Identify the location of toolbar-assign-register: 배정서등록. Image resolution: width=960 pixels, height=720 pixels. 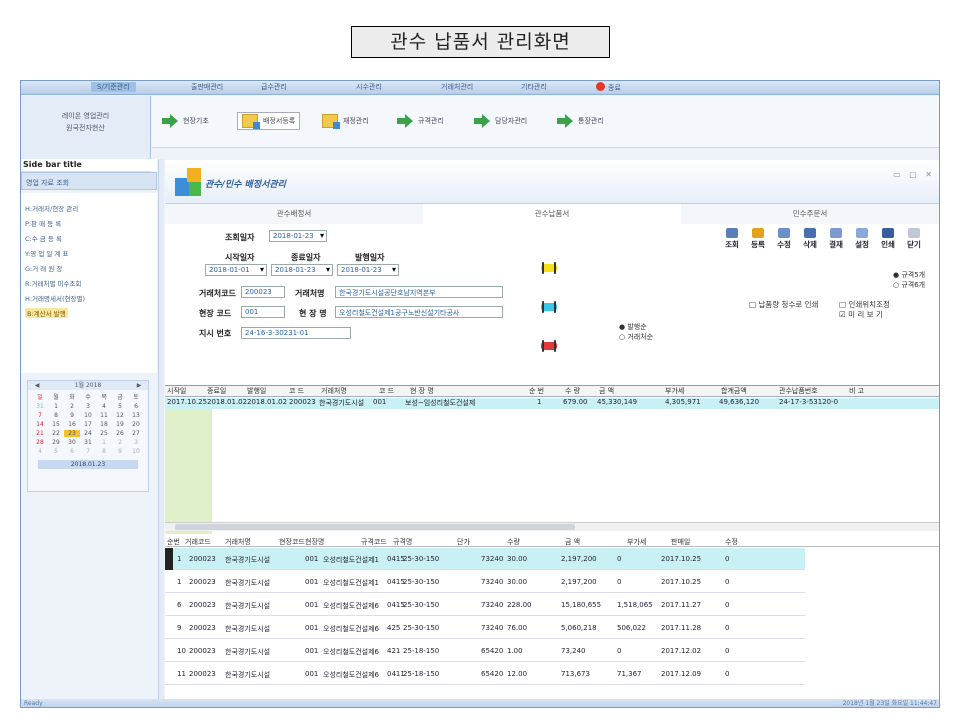
(269, 121).